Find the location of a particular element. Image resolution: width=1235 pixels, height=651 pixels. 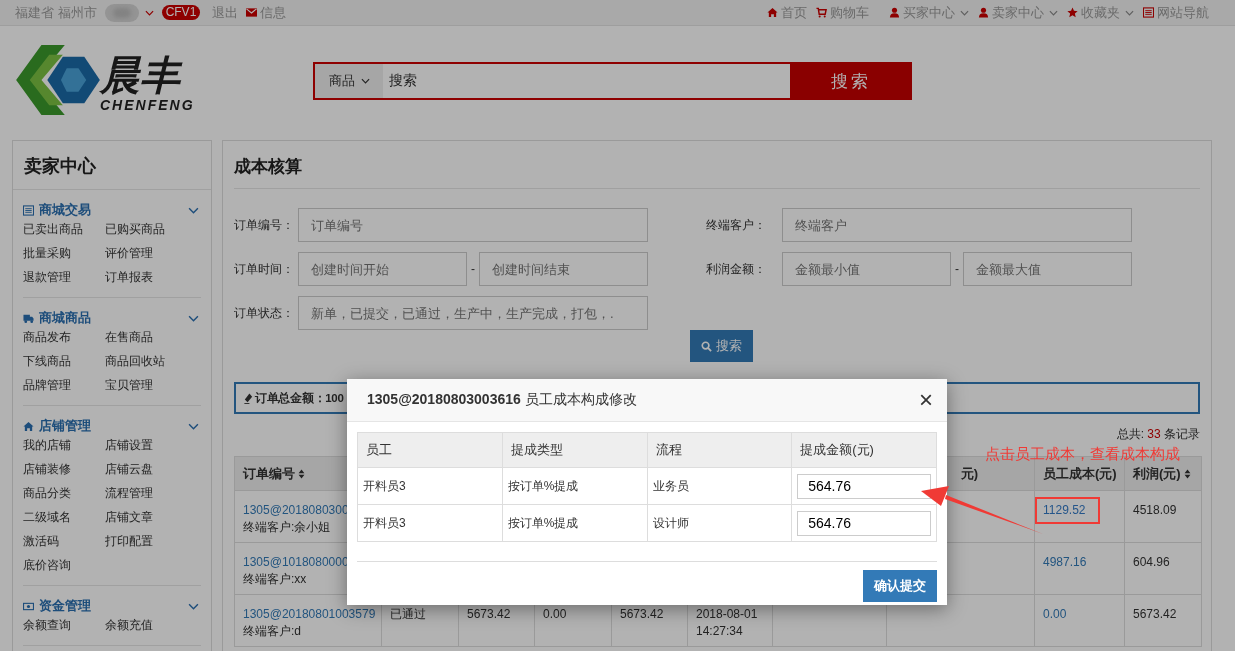

filter-field: 金额最大值 is located at coordinates (1047, 269).